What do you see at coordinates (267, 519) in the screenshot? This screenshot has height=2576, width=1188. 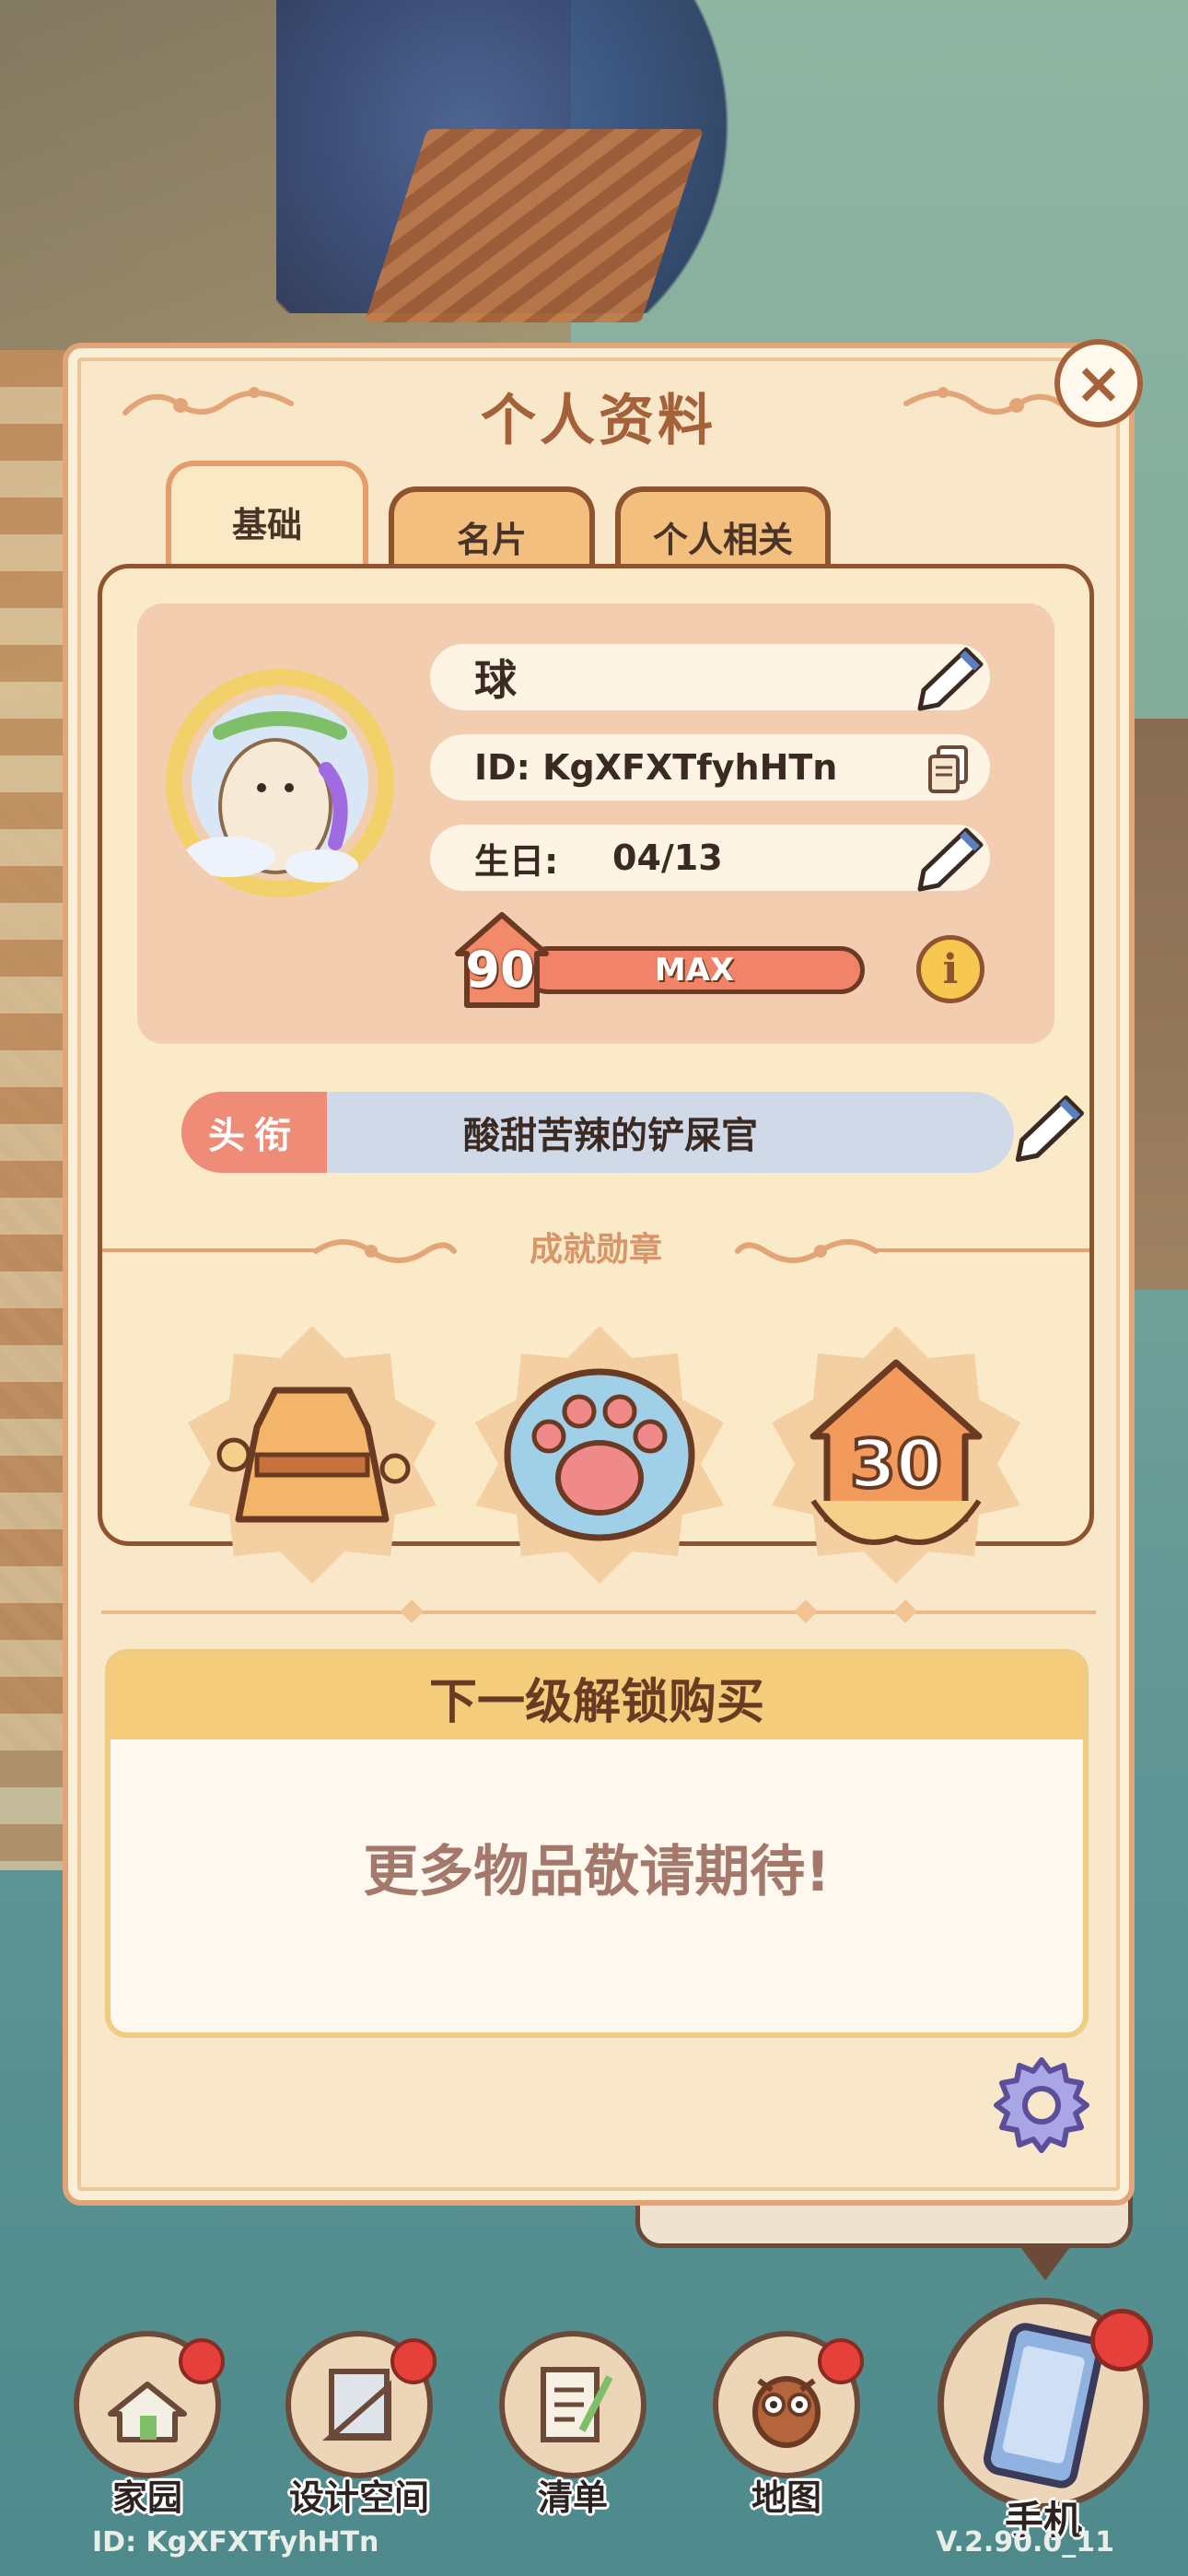 I see `tab-basic: 基础` at bounding box center [267, 519].